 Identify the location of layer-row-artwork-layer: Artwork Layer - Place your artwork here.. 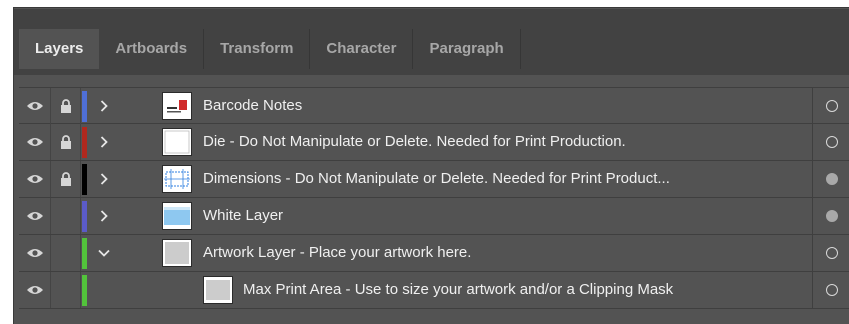
(434, 253).